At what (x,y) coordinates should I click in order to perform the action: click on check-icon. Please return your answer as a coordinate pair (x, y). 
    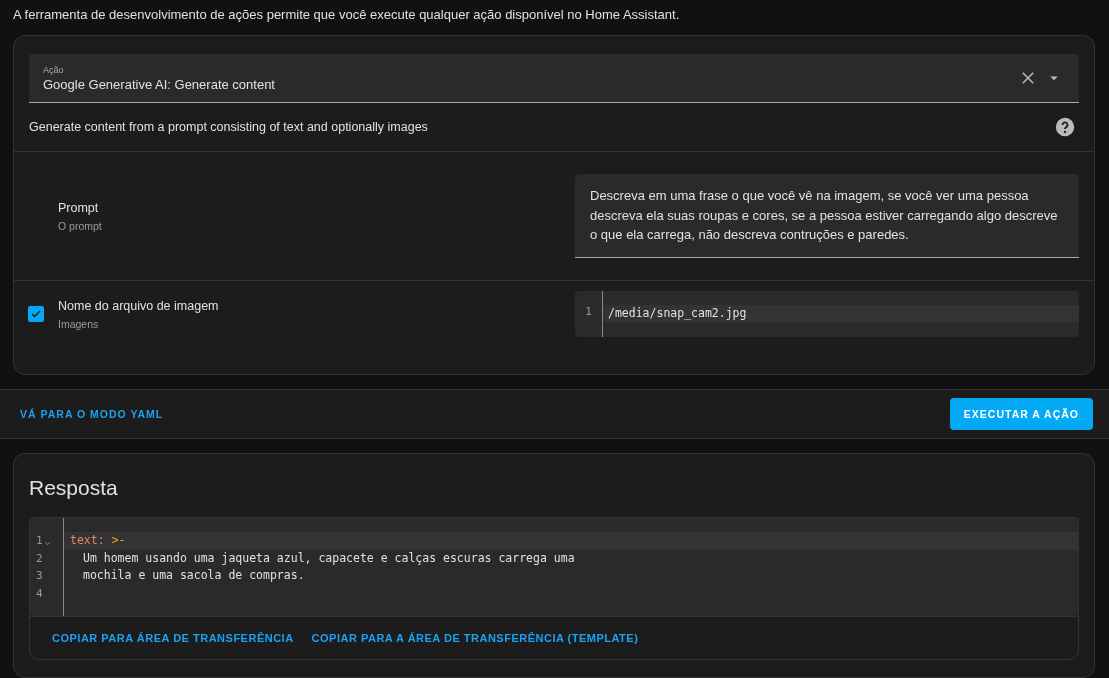
    Looking at the image, I should click on (36, 314).